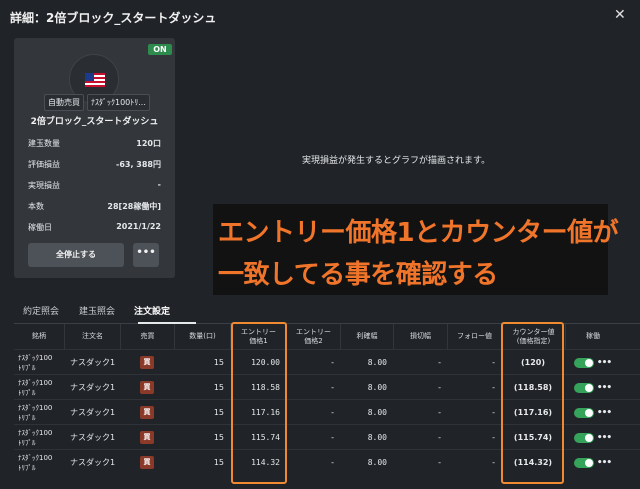  Describe the element at coordinates (202, 336) in the screenshot. I see `col-qty: 数量(口)` at that location.